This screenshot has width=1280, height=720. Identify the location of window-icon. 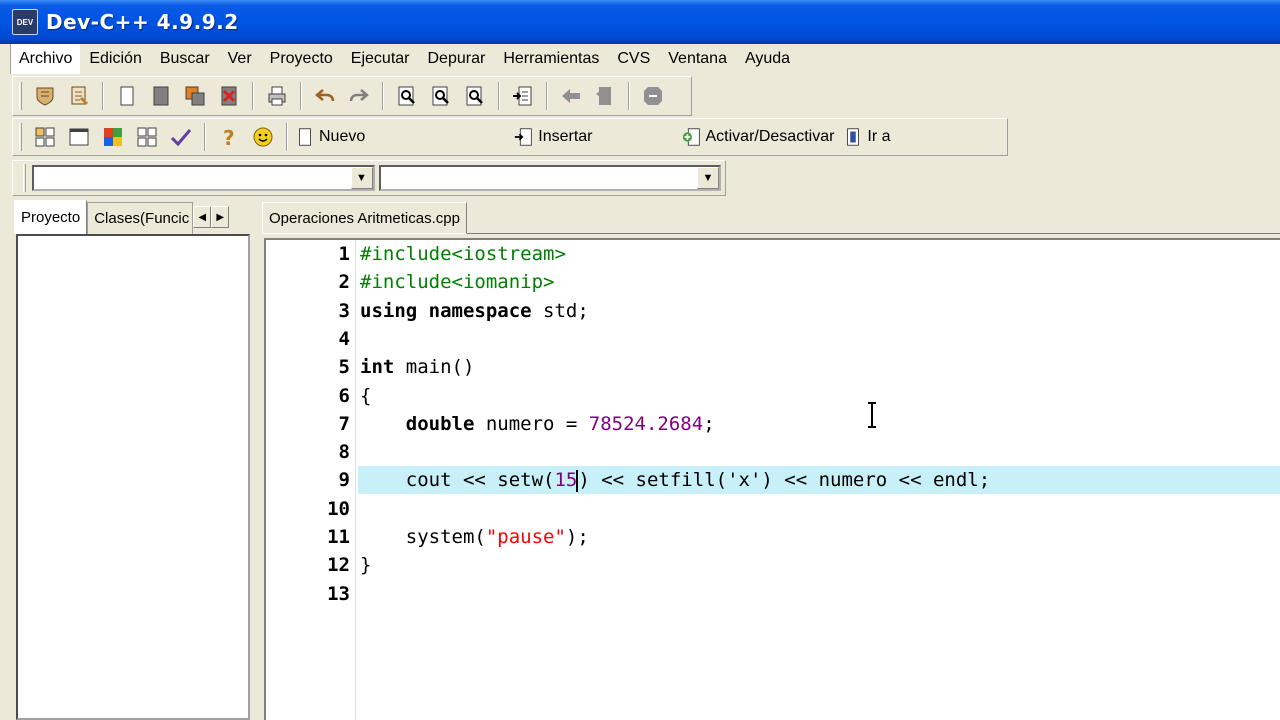
(79, 137).